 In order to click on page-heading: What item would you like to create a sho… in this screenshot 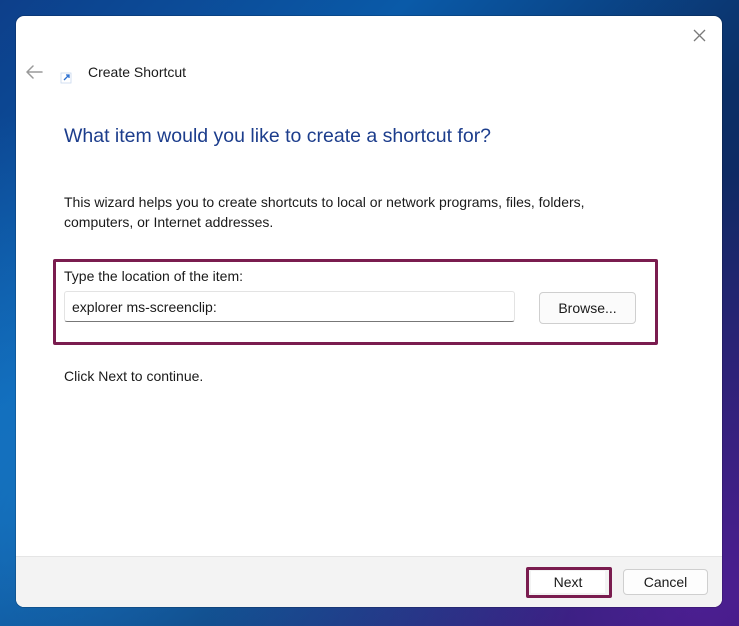, I will do `click(278, 136)`.